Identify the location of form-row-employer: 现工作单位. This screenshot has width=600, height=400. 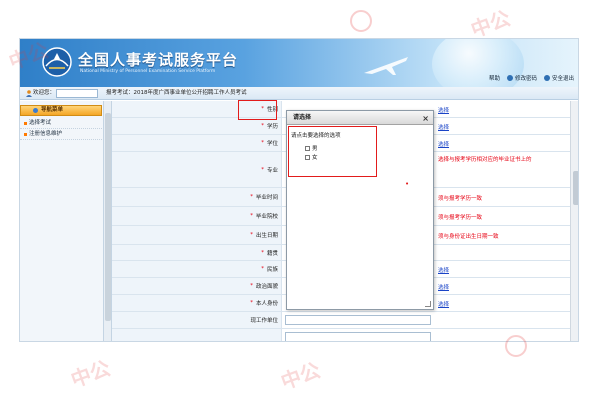
(341, 320).